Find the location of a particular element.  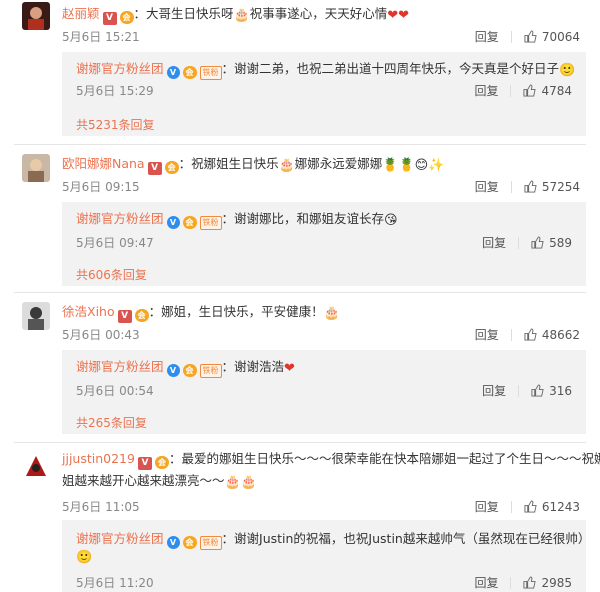

reply-actions: 回复 316 is located at coordinates (518, 390).